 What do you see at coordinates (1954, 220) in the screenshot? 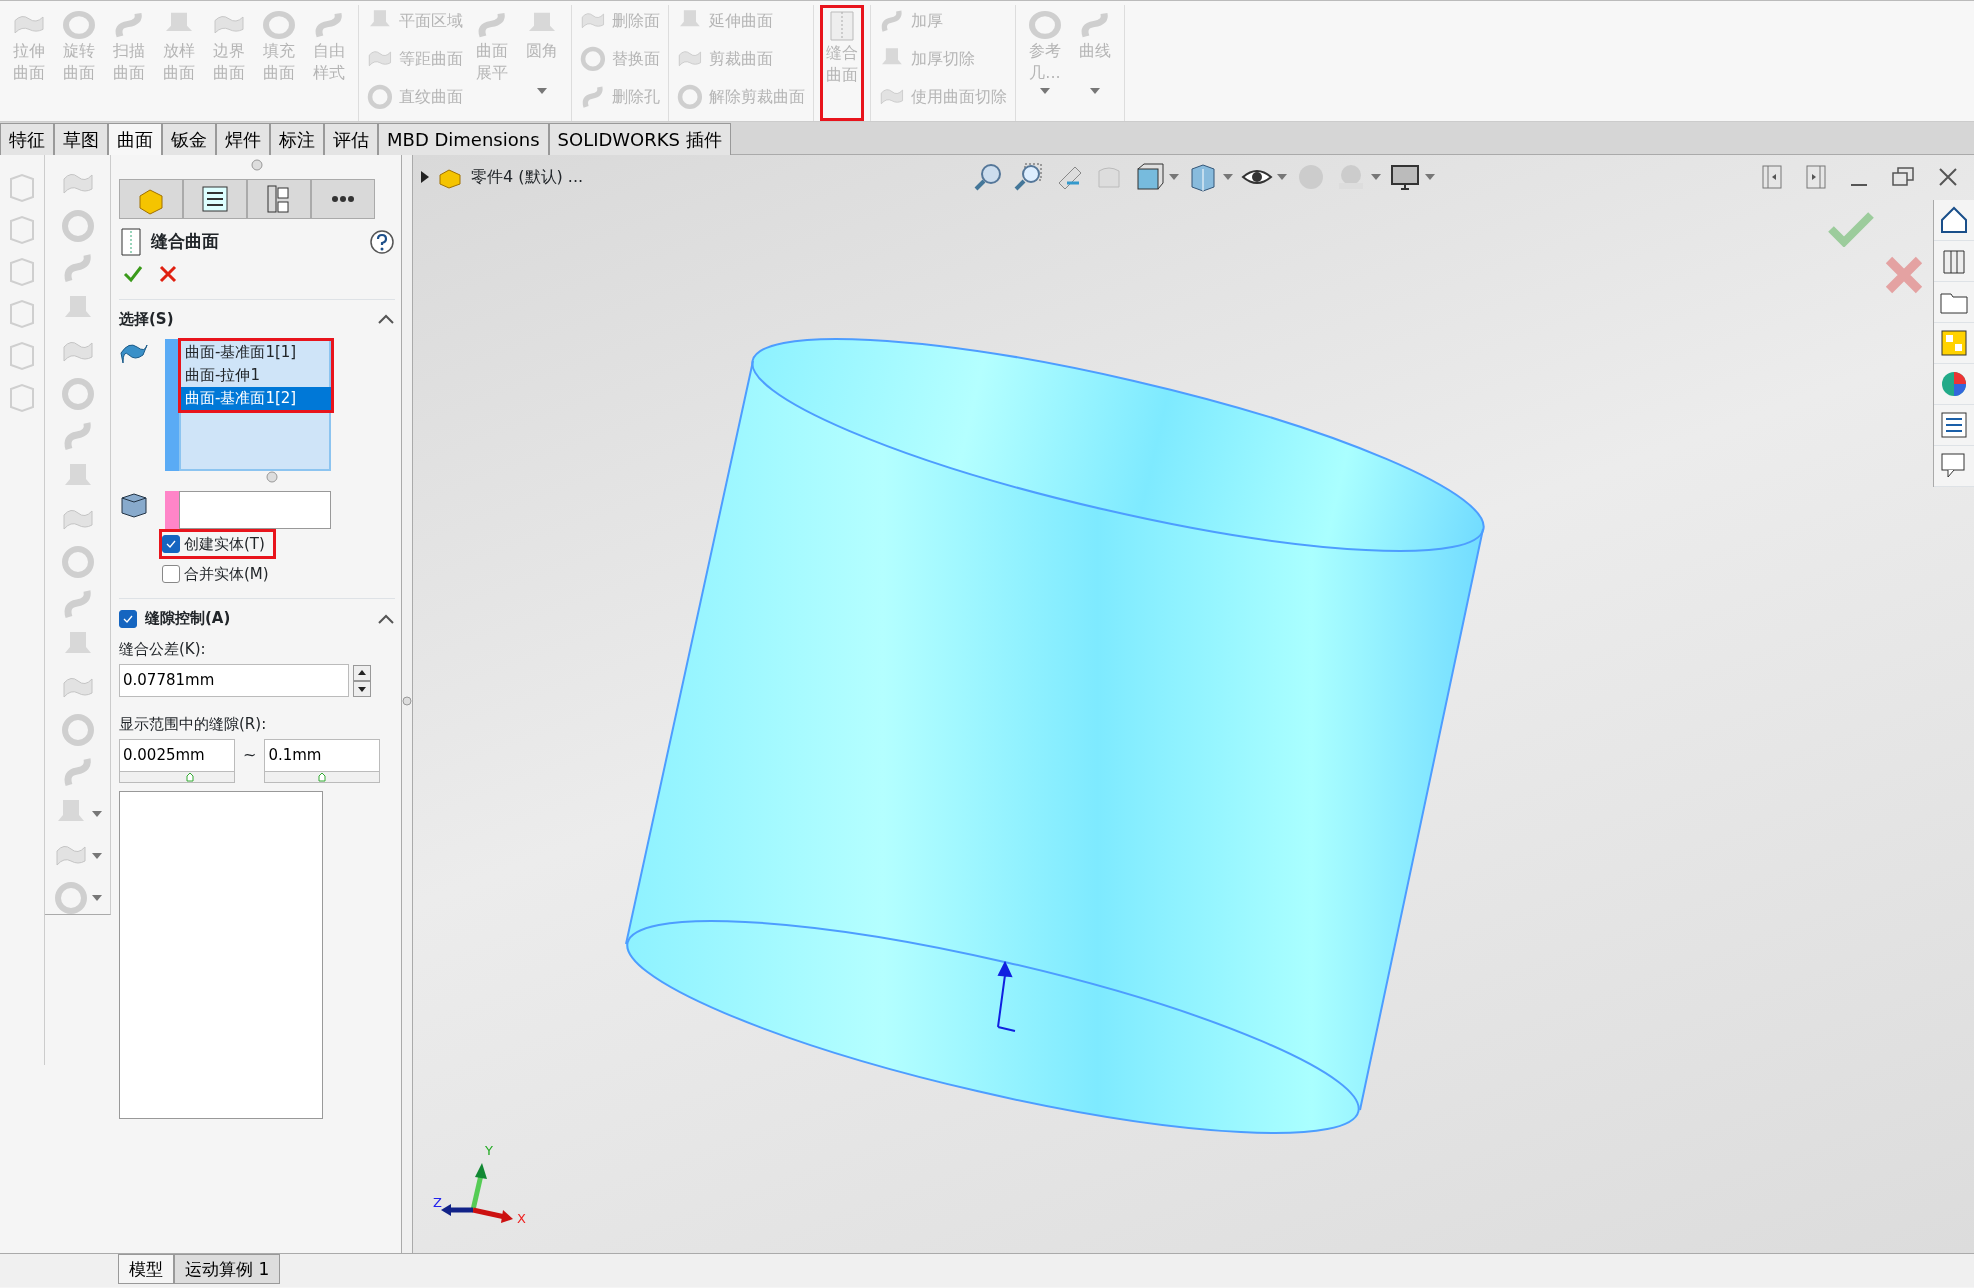
I see `home-icon` at bounding box center [1954, 220].